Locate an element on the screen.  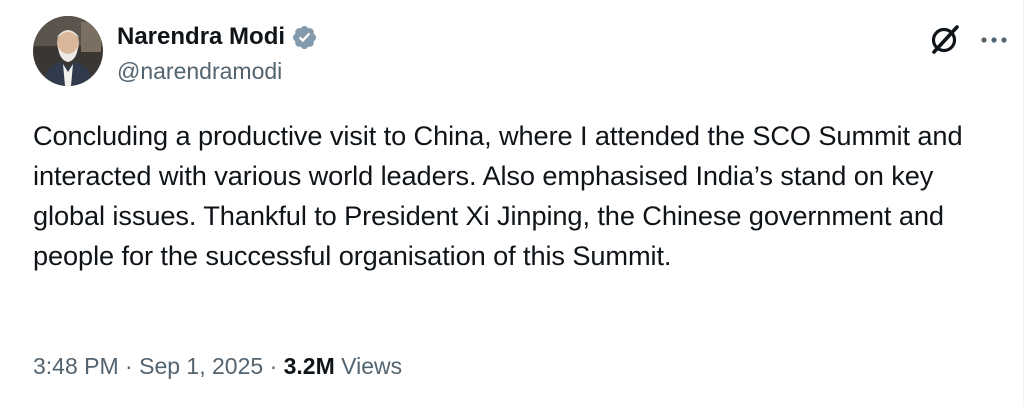
tweet-meta: 3:48 PM · Sep 1, 2025 · 3.2M Views is located at coordinates (217, 366).